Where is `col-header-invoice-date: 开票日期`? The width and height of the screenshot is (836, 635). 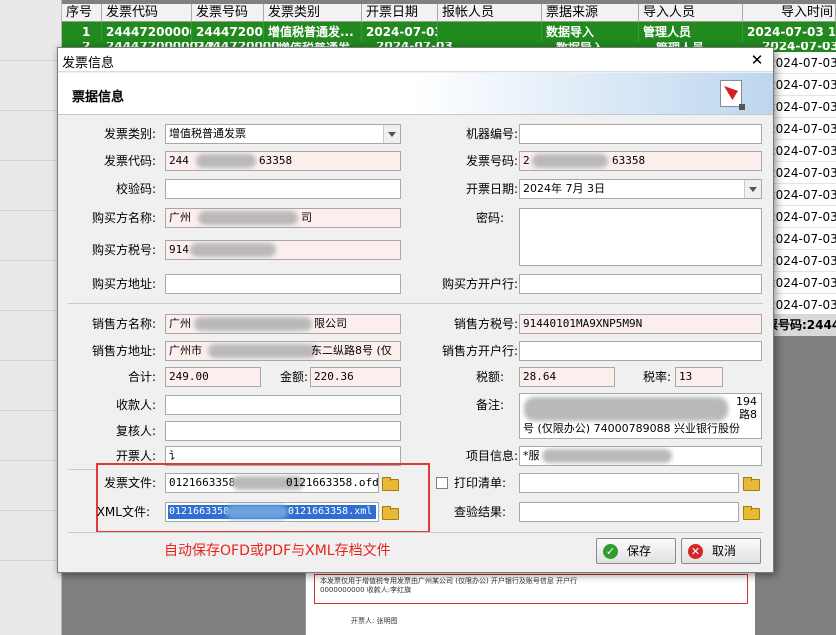 col-header-invoice-date: 开票日期 is located at coordinates (400, 13).